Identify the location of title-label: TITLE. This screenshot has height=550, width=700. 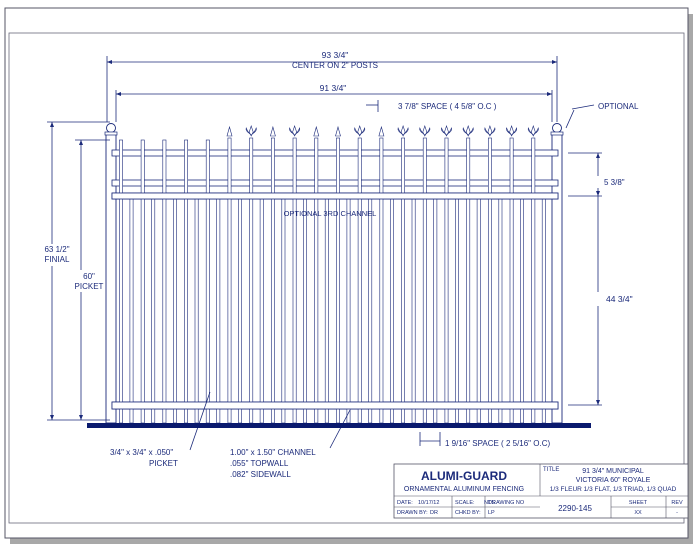
(551, 470).